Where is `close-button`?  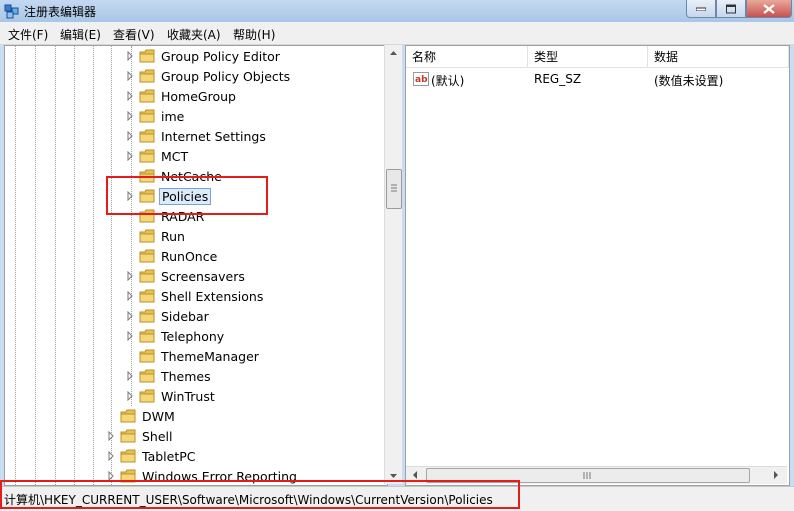
close-button is located at coordinates (769, 9).